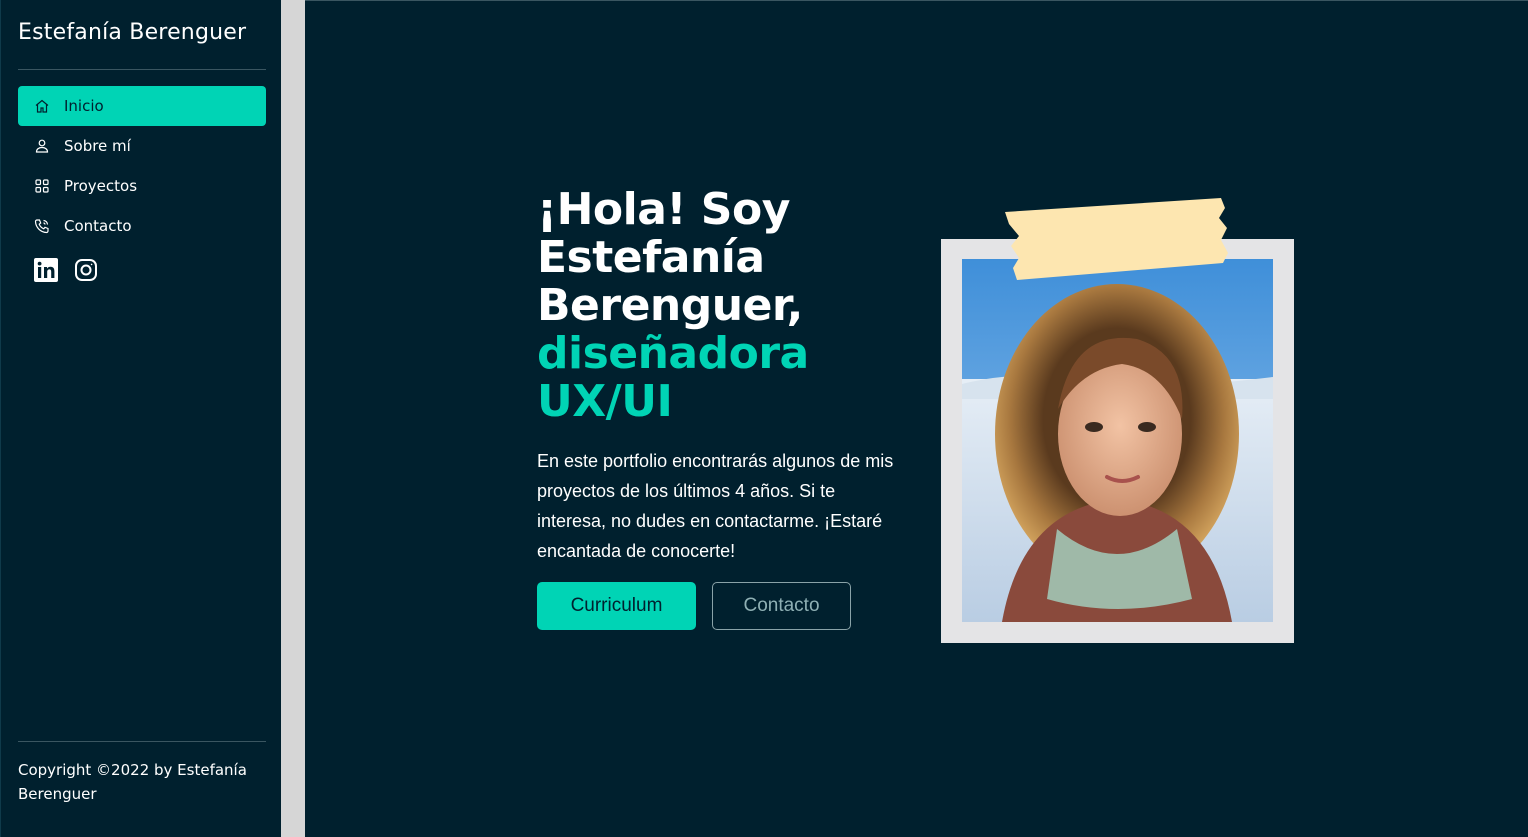  Describe the element at coordinates (670, 305) in the screenshot. I see `headline-line: Berenguer,` at that location.